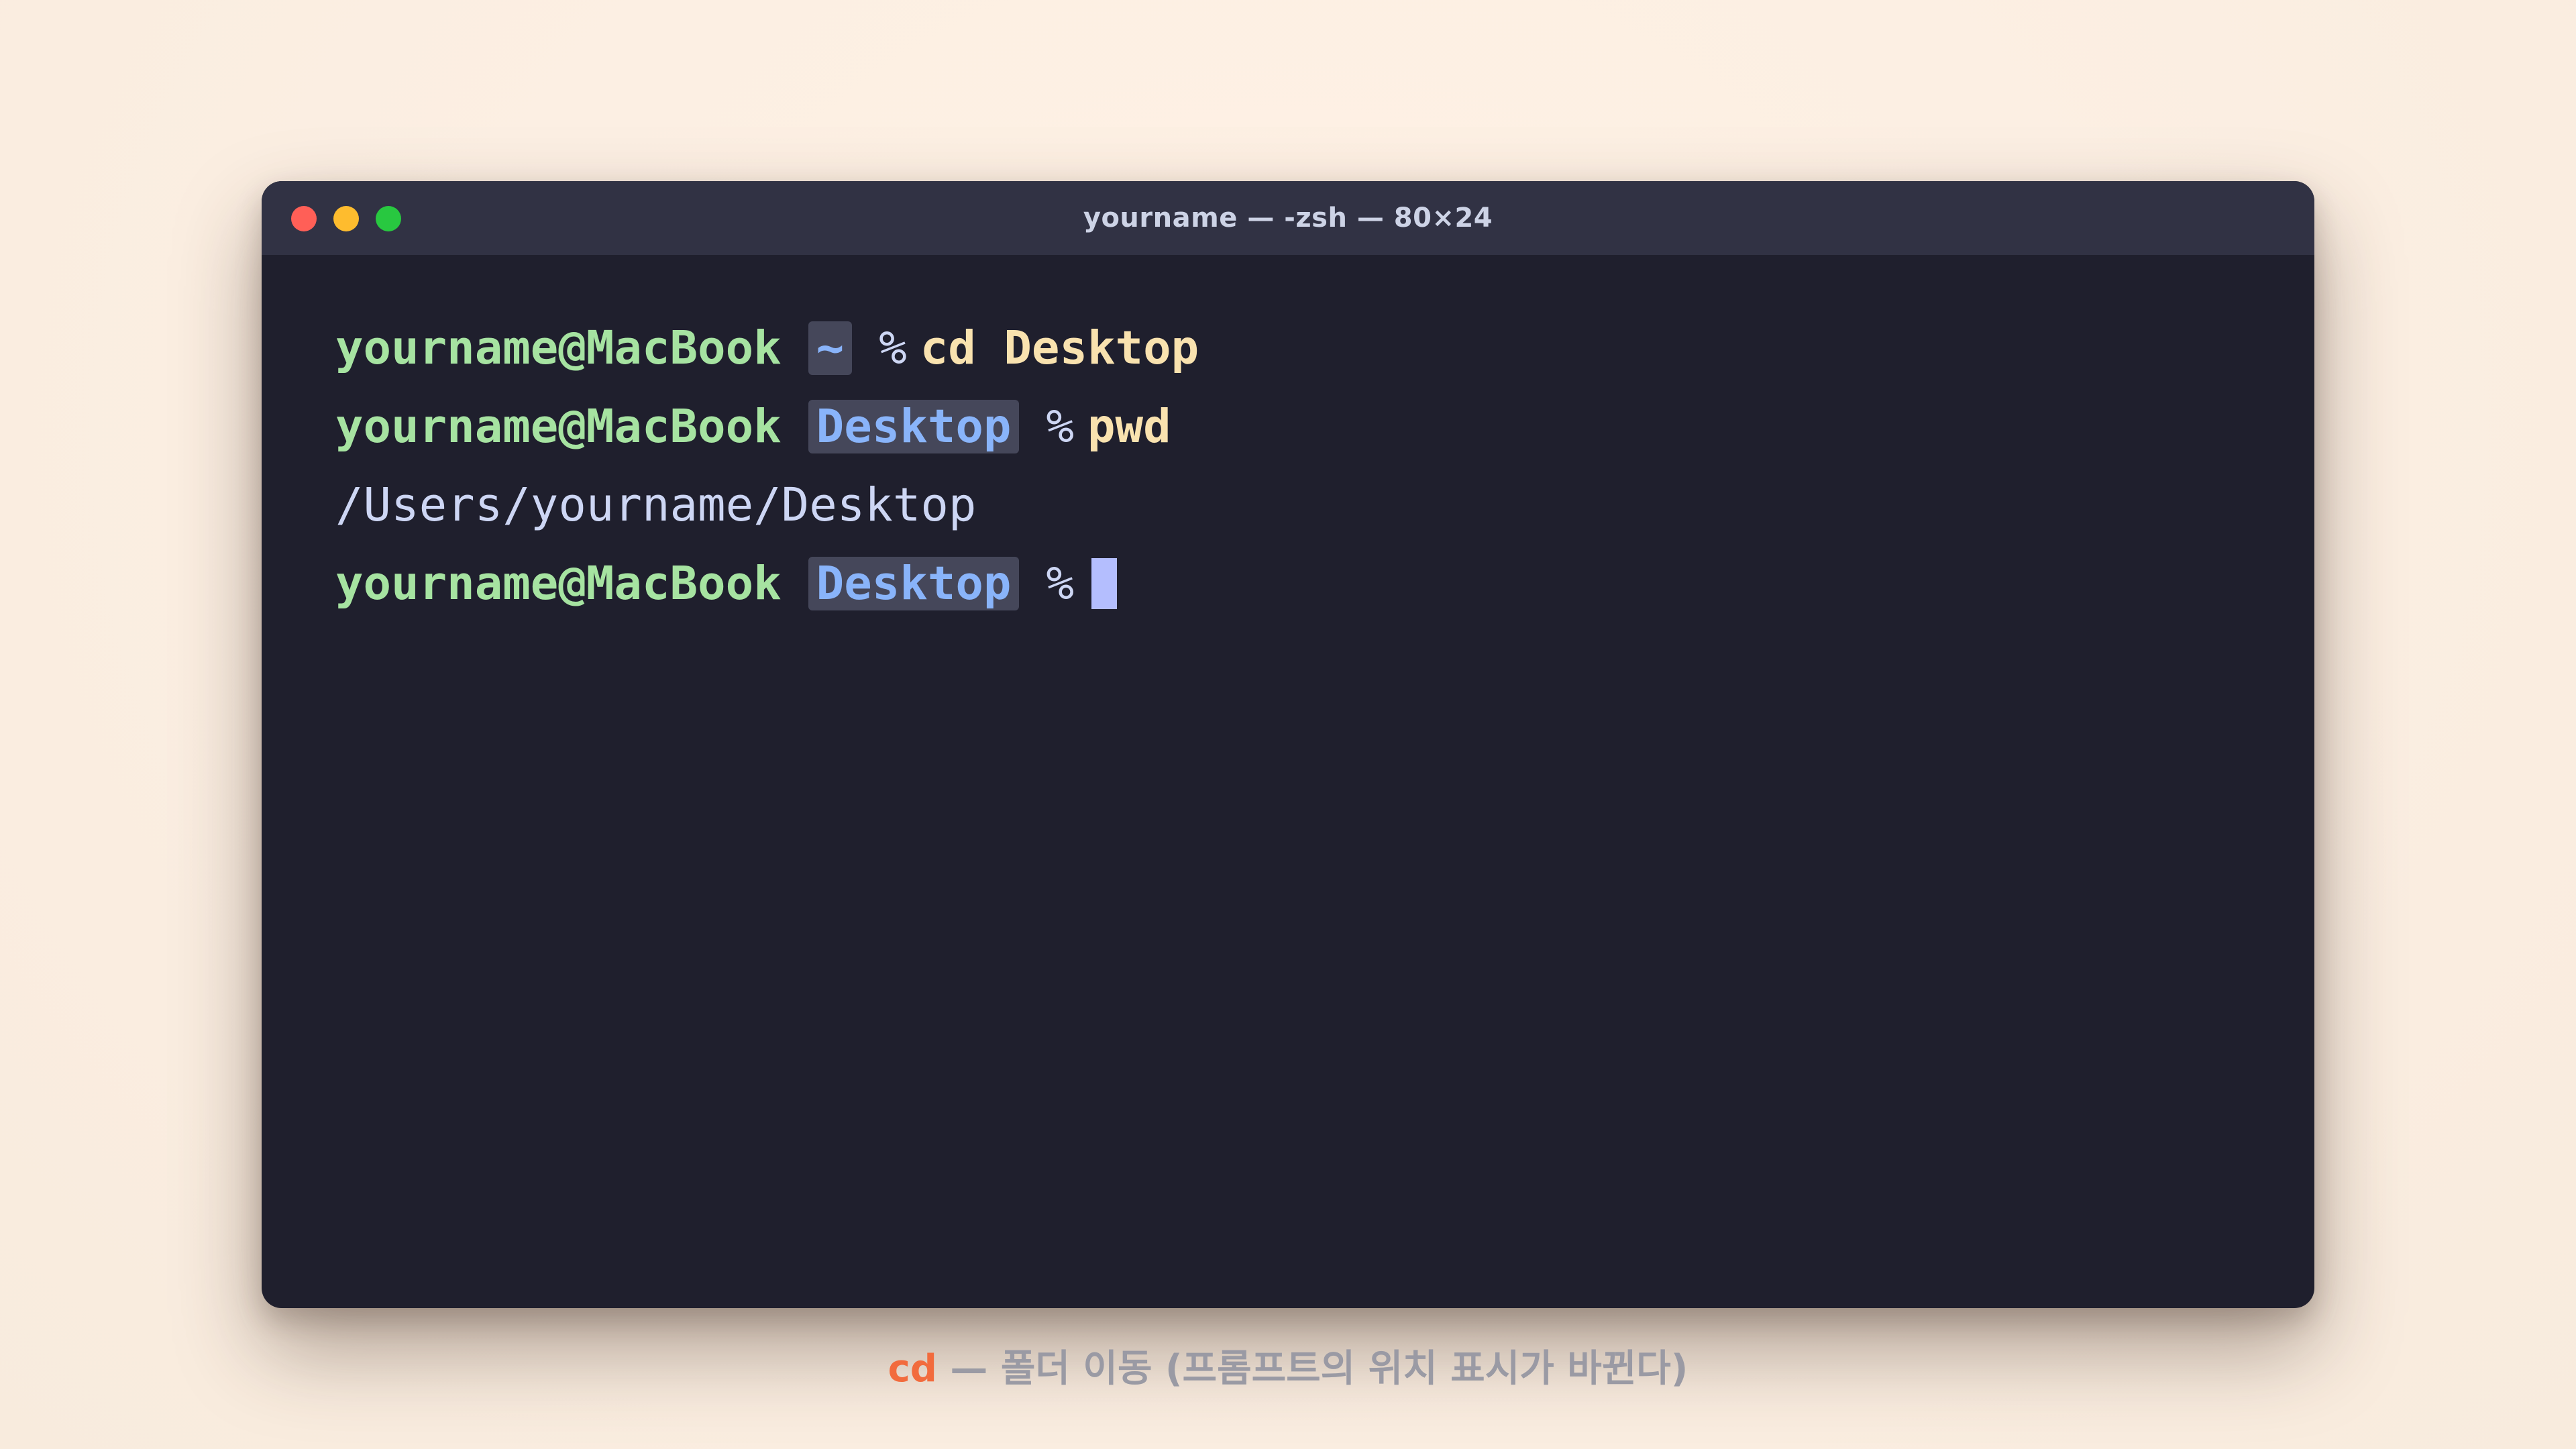 This screenshot has height=1449, width=2576. Describe the element at coordinates (1288, 583) in the screenshot. I see `terminal-line: yourname@MacBook Desktop%` at that location.